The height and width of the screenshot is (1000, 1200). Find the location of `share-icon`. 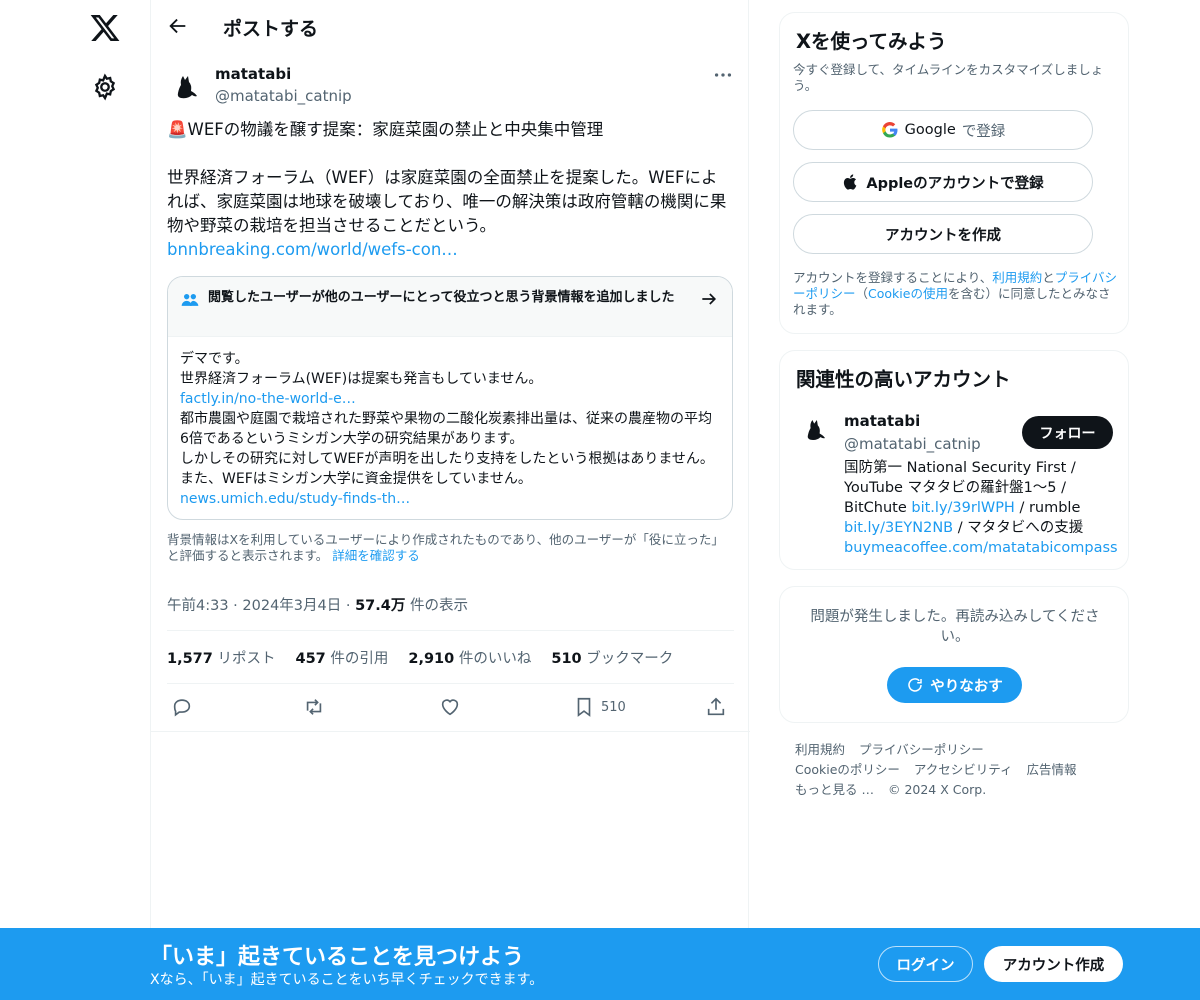

share-icon is located at coordinates (716, 706).